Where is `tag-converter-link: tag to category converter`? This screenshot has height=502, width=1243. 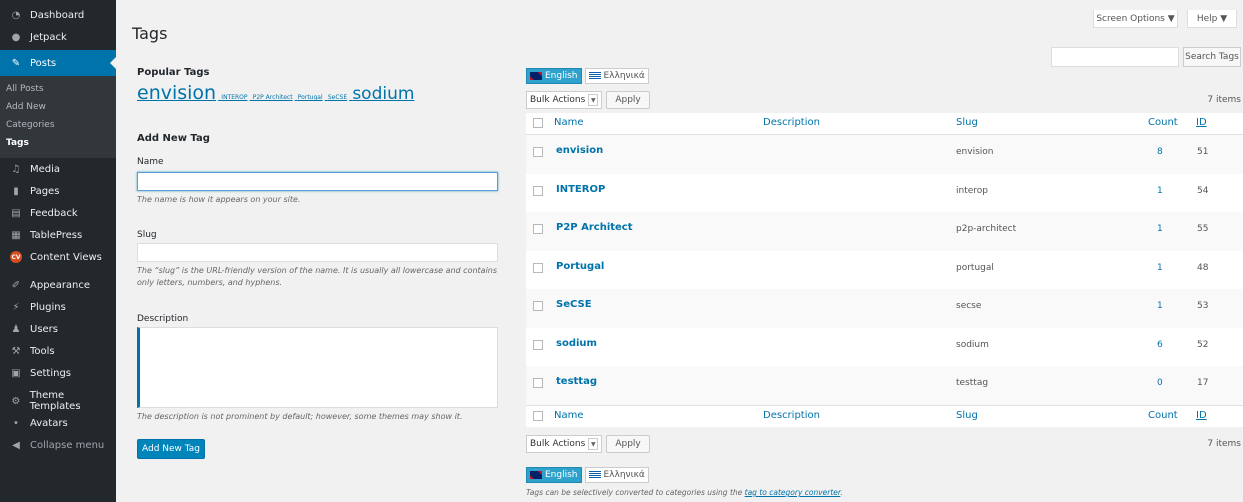
tag-converter-link: tag to category converter is located at coordinates (793, 492).